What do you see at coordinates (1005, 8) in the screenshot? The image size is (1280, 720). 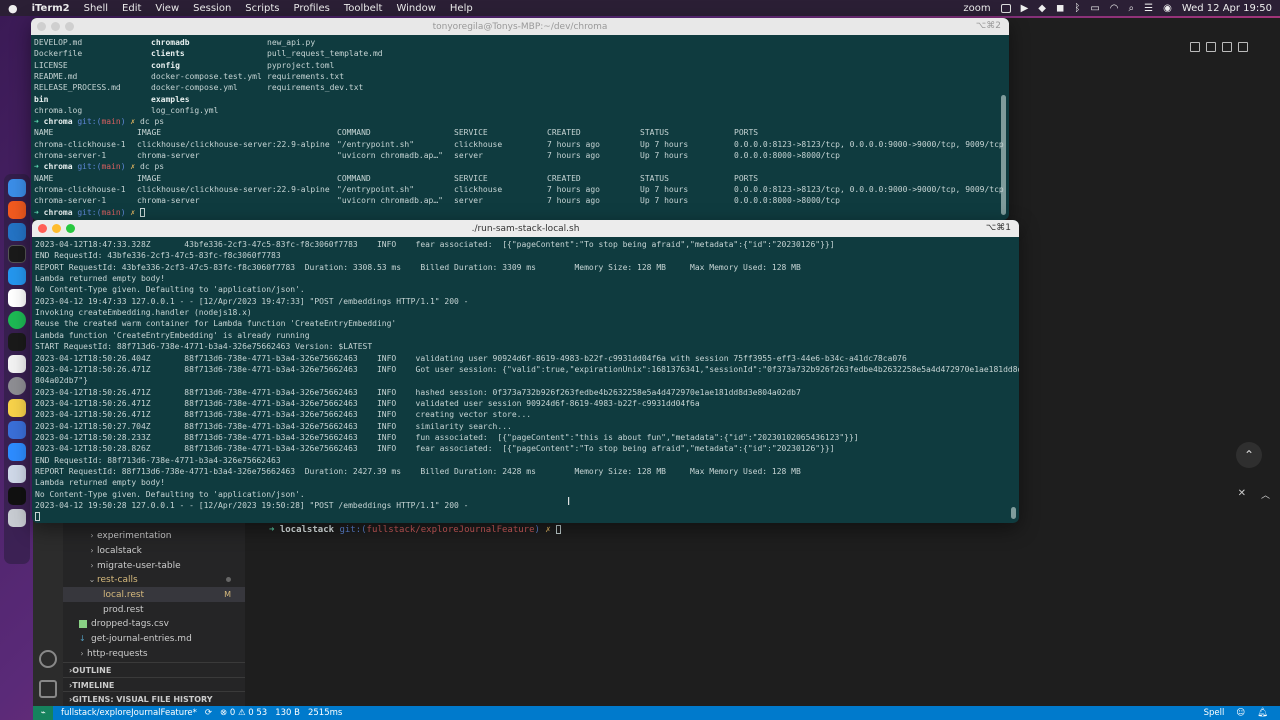 I see `extension-icon` at bounding box center [1005, 8].